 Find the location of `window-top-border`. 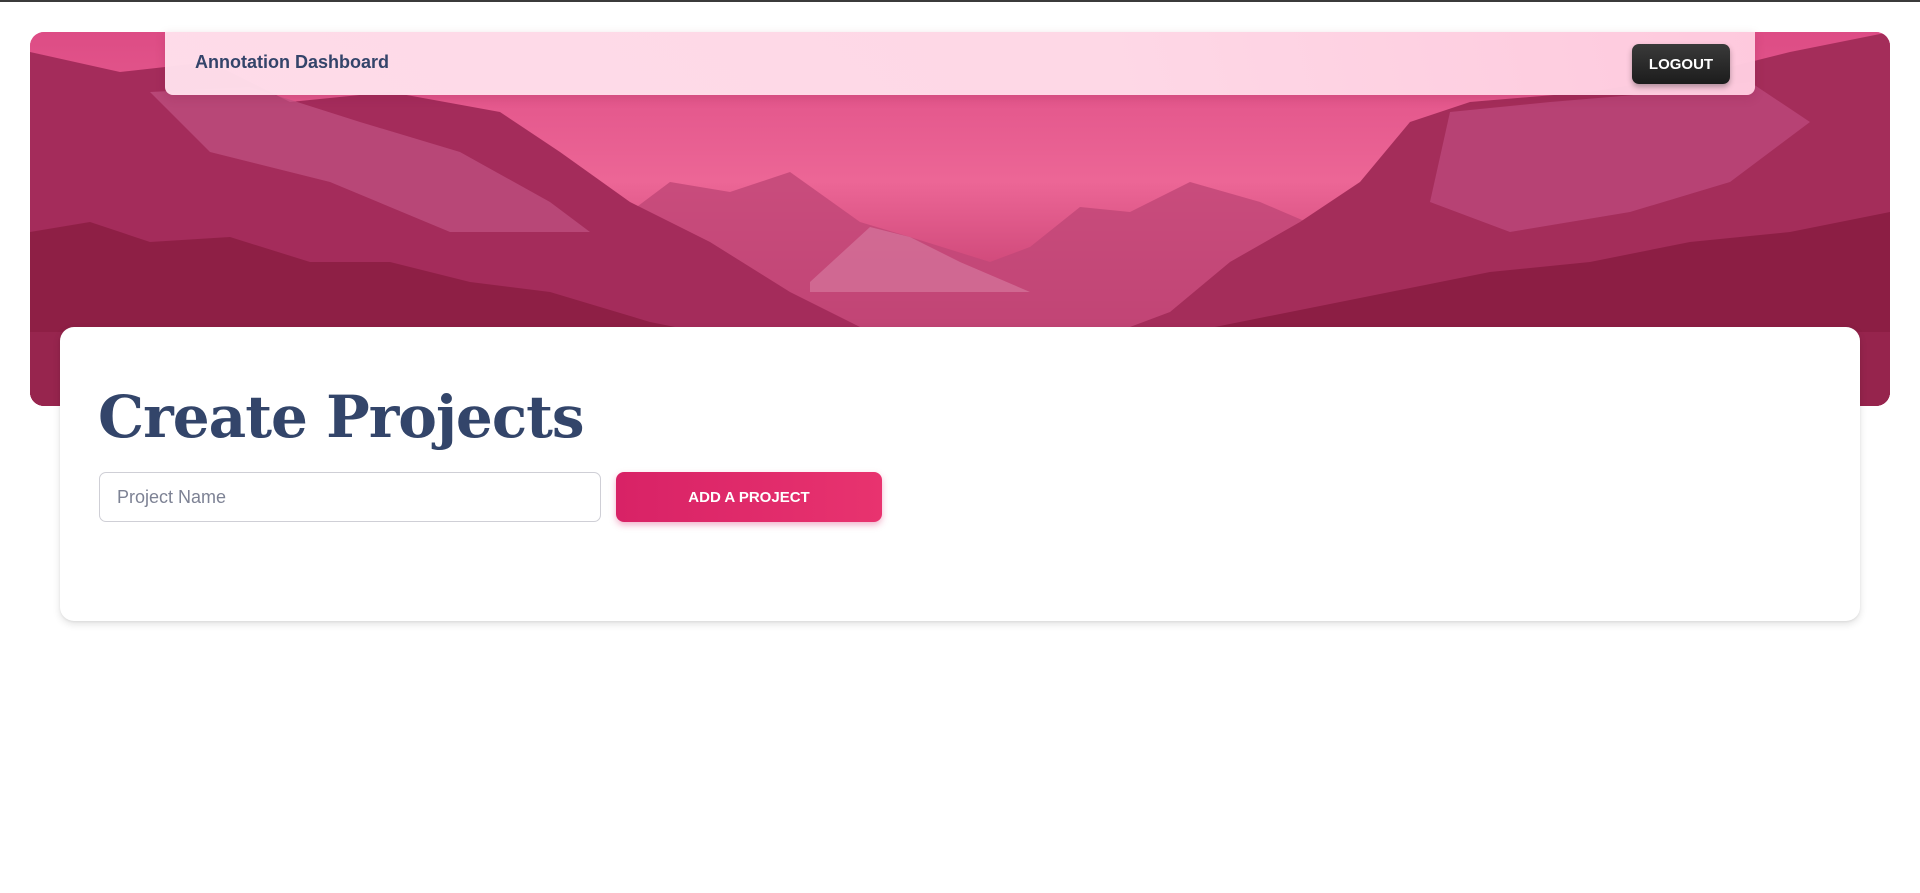

window-top-border is located at coordinates (960, 1).